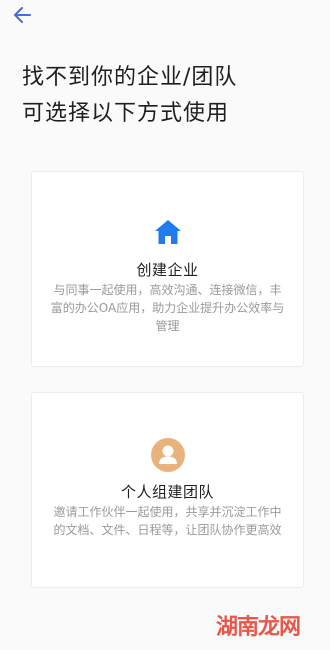  I want to click on back-button, so click(22, 15).